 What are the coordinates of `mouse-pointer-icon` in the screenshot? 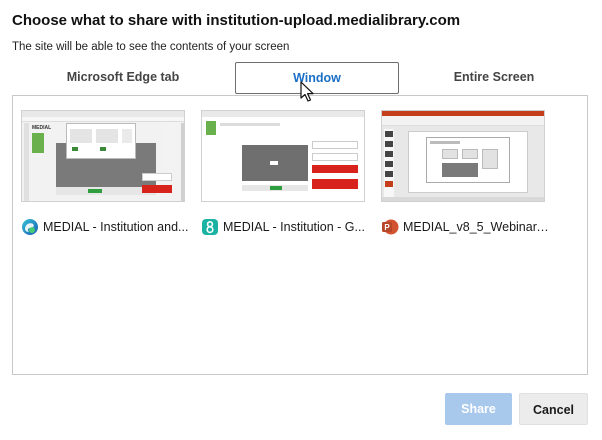 It's located at (307, 91).